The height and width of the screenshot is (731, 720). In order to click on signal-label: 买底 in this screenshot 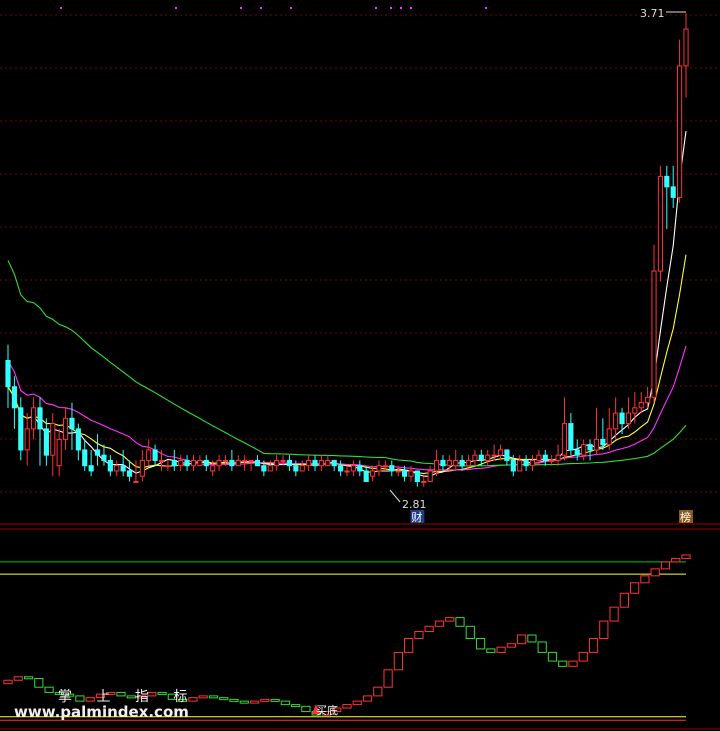, I will do `click(327, 710)`.